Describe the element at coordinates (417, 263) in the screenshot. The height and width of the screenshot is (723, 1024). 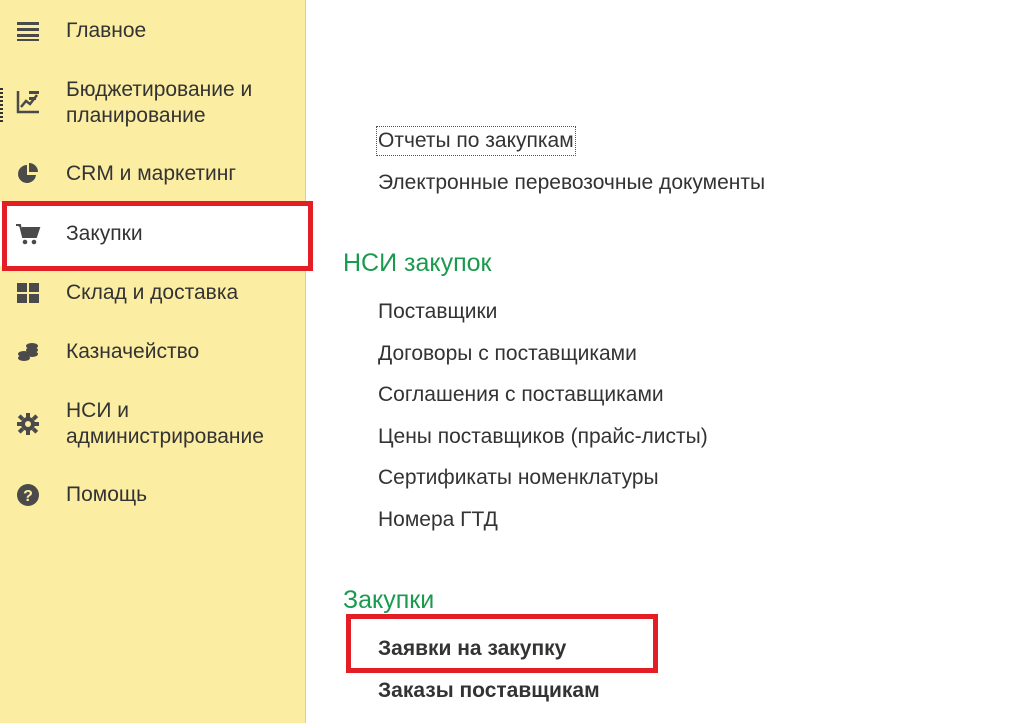
I see `section-title-nsi-purchases: НСИ закупок` at that location.